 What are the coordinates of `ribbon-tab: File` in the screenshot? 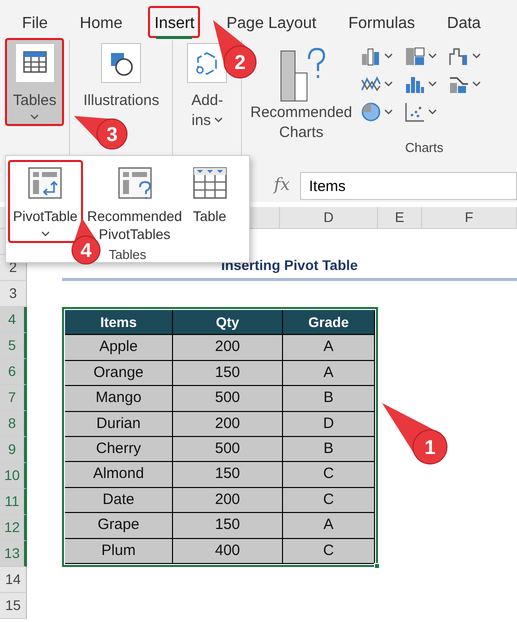 It's located at (35, 22).